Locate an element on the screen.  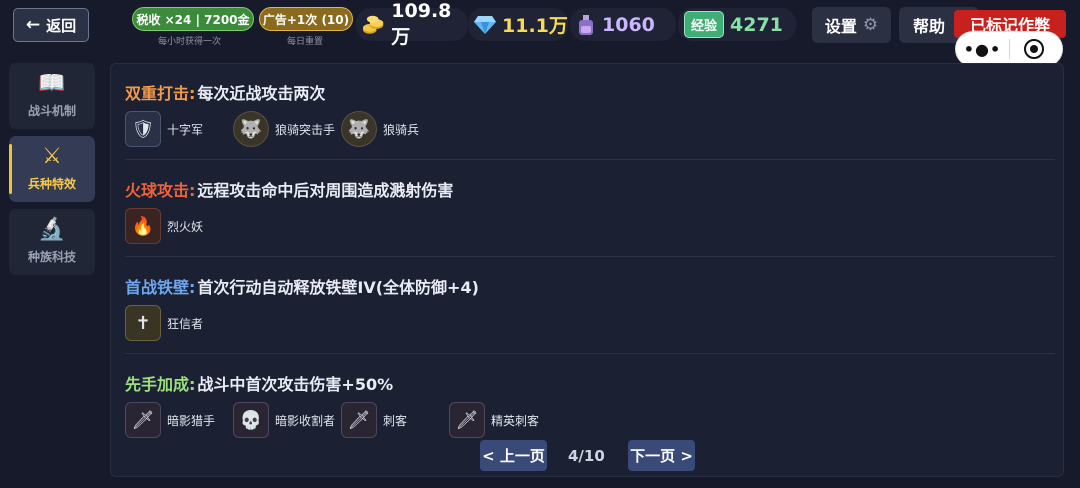
crossed-swords-icon: ⚔ is located at coordinates (52, 156).